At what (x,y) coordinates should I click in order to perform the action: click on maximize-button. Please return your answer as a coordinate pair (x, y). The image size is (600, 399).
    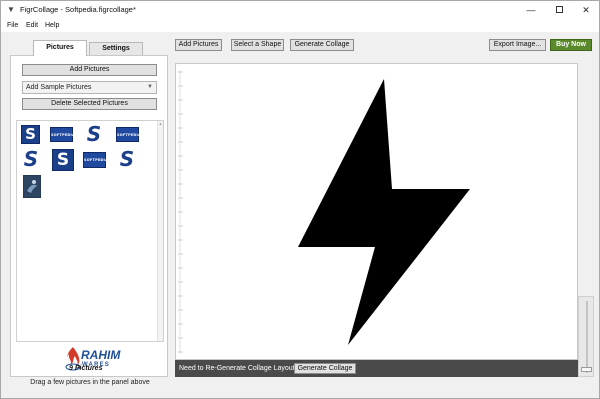
    Looking at the image, I should click on (559, 10).